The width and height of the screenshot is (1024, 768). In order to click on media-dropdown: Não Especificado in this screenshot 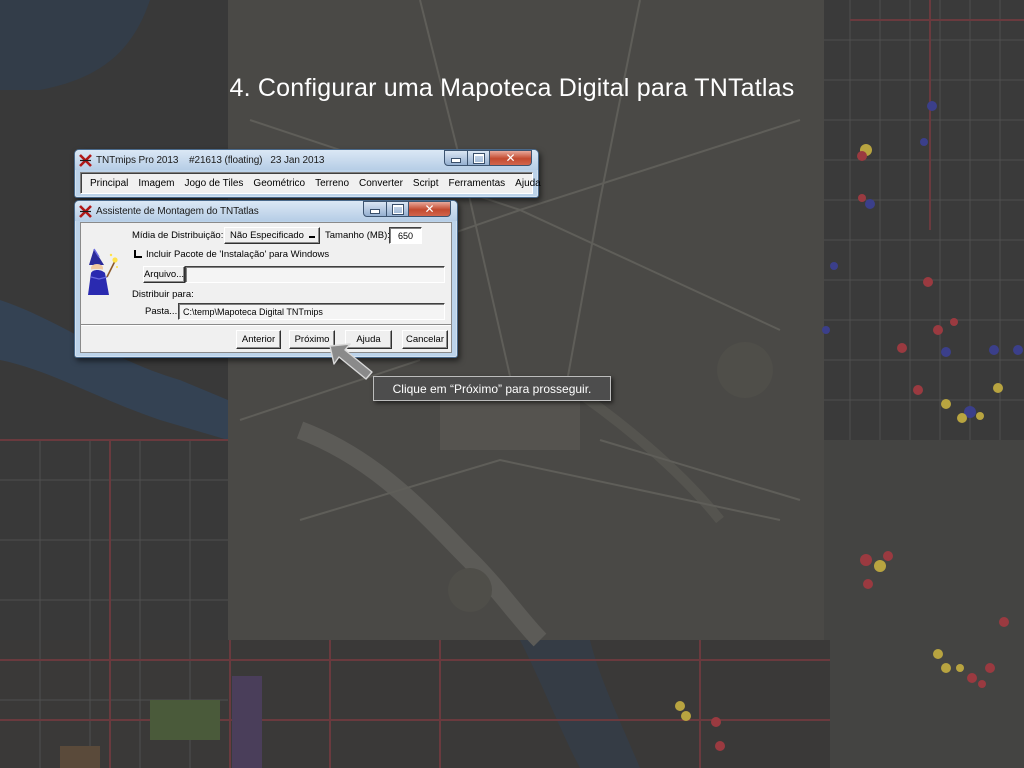, I will do `click(272, 235)`.